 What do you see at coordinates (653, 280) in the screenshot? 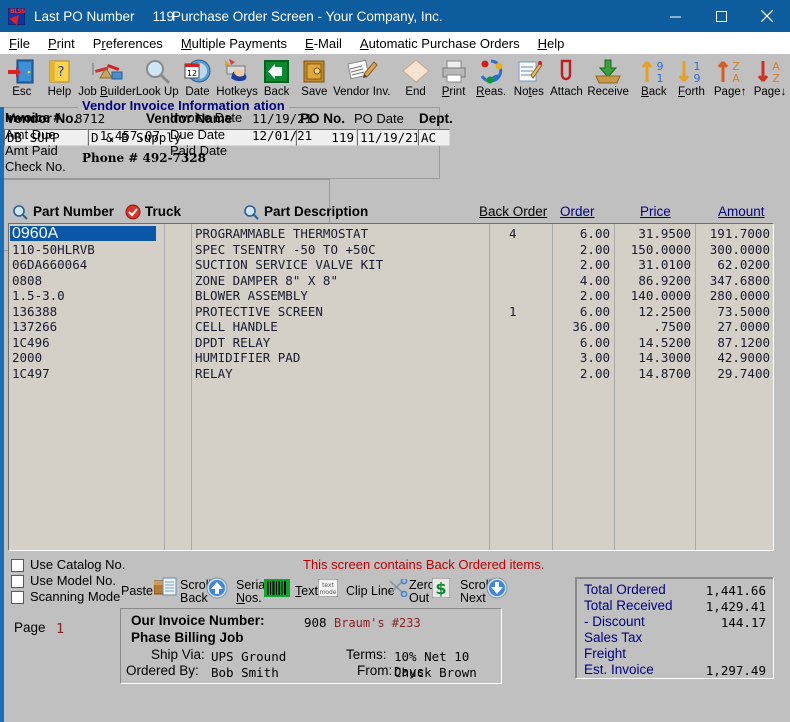
I see `cell-price: 86.9200` at bounding box center [653, 280].